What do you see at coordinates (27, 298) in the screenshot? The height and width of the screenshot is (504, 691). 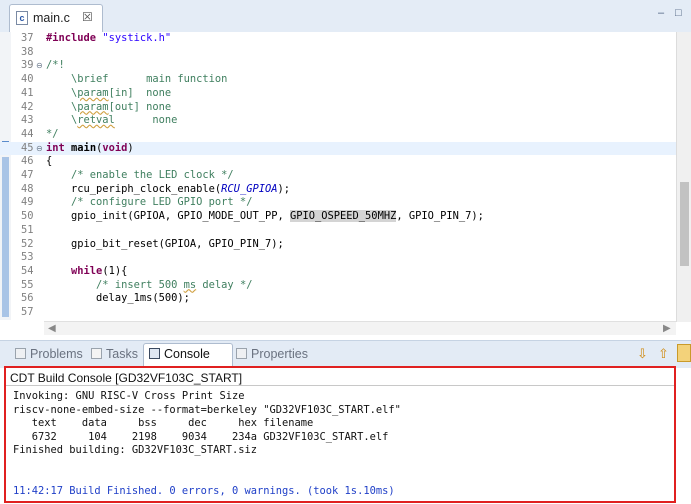 I see `line-number: 56` at bounding box center [27, 298].